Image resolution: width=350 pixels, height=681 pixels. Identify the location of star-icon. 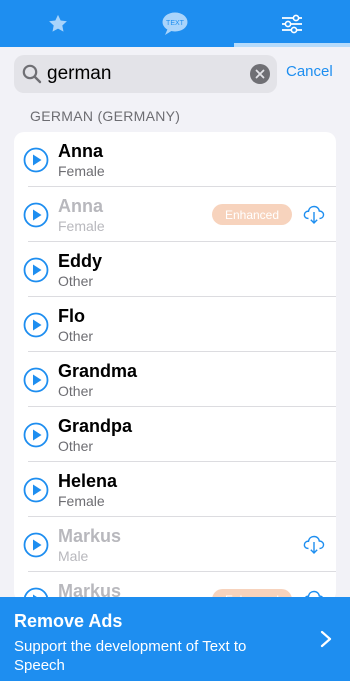
(58, 23).